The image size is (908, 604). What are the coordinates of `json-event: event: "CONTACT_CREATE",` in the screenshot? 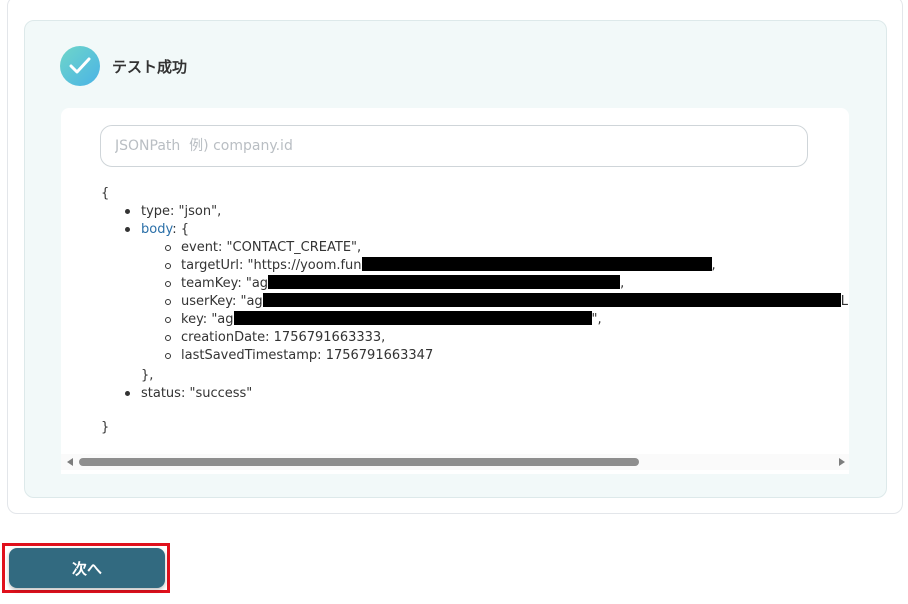 It's located at (271, 247).